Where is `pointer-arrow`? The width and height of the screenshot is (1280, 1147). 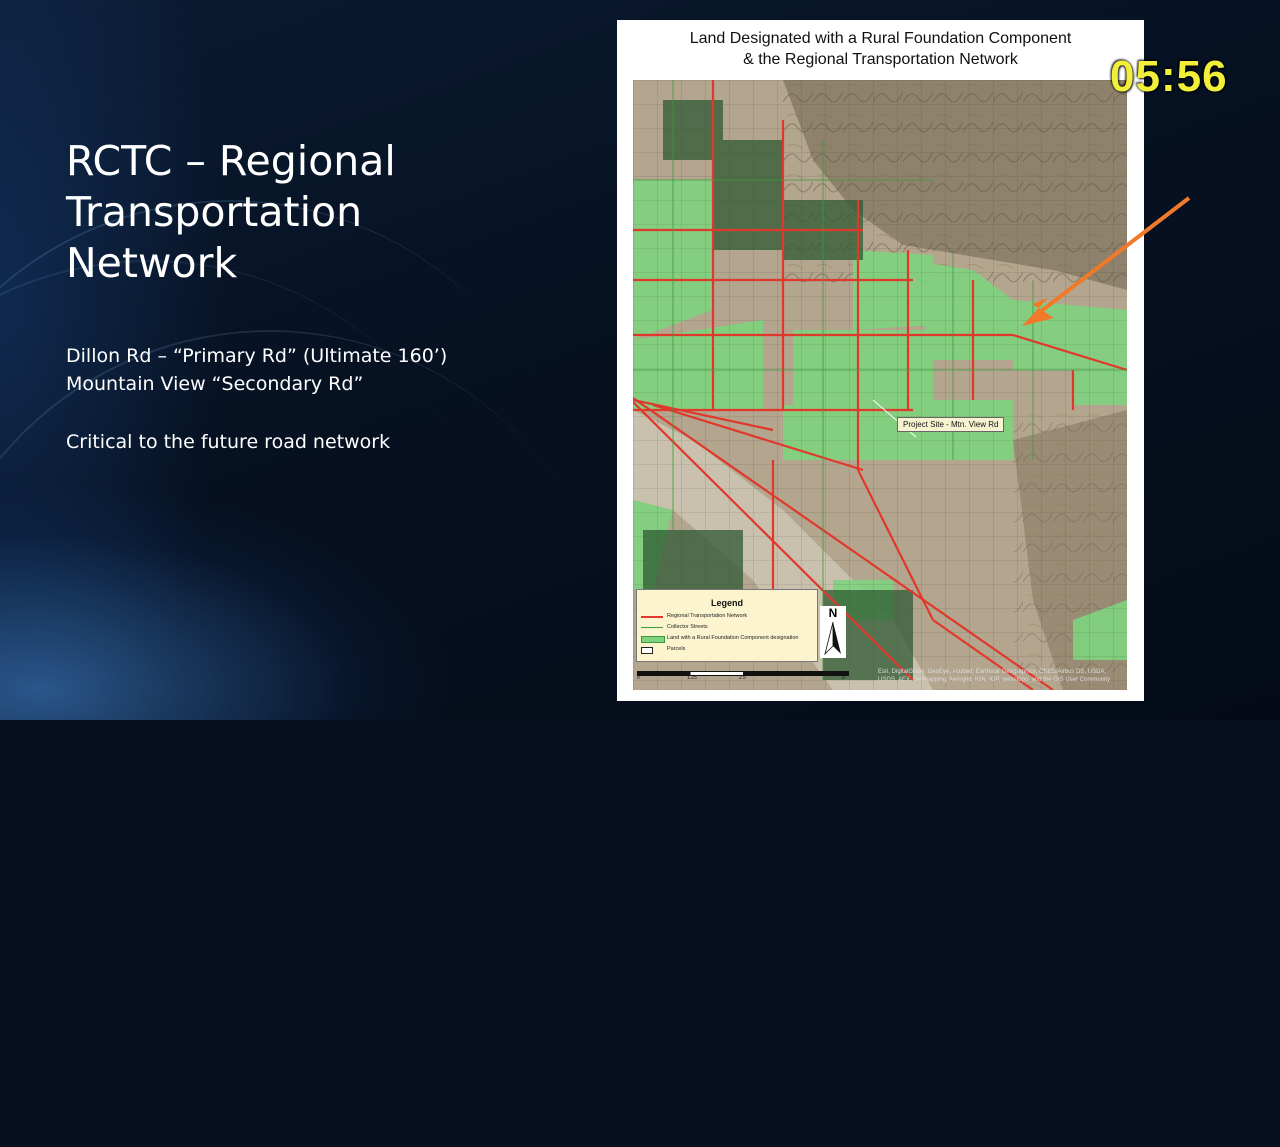
pointer-arrow is located at coordinates (1106, 261).